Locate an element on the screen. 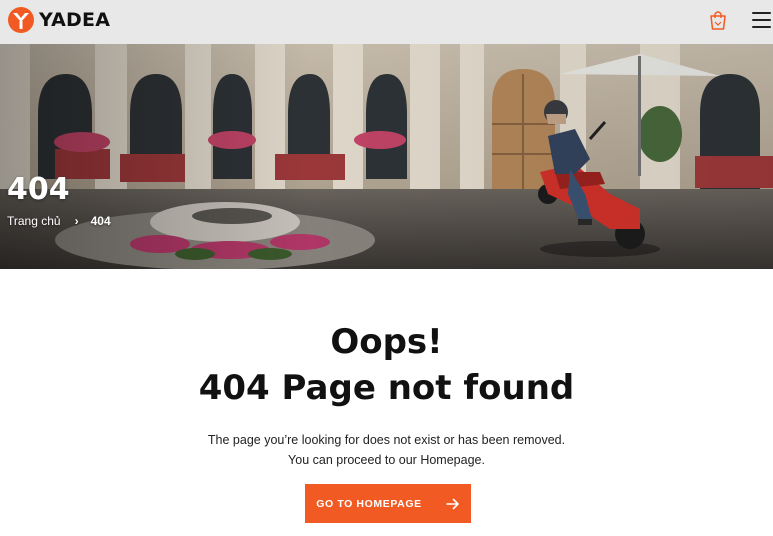 This screenshot has width=773, height=536. brand-name: YADEA is located at coordinates (75, 20).